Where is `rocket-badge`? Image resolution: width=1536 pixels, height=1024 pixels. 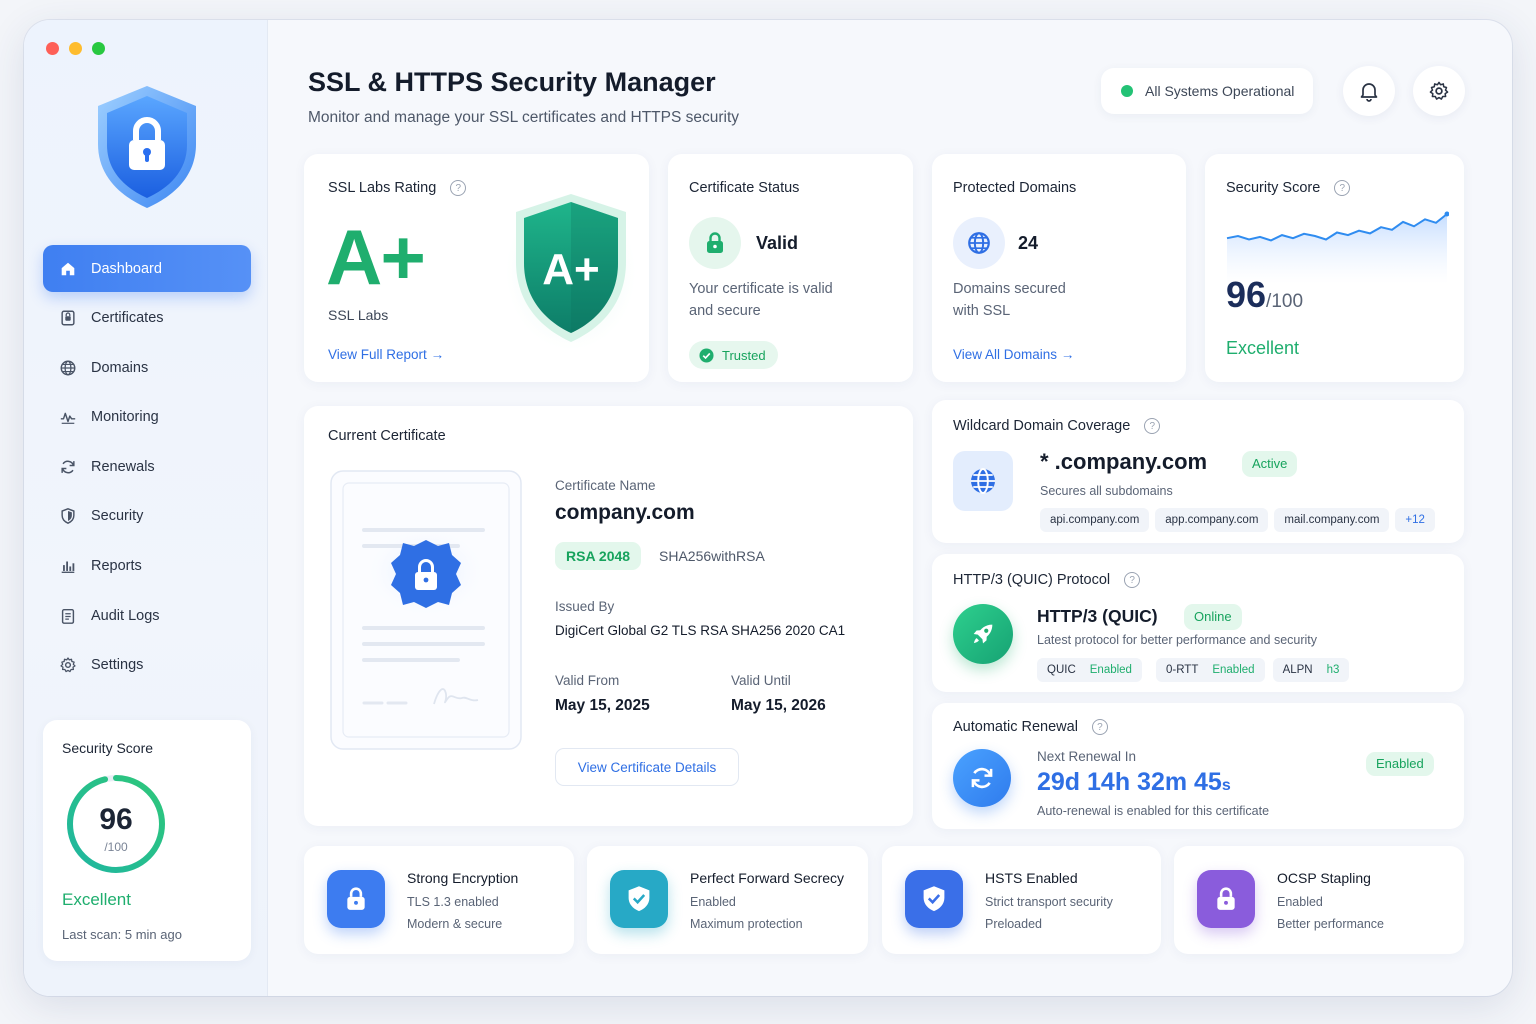
rocket-badge is located at coordinates (983, 634).